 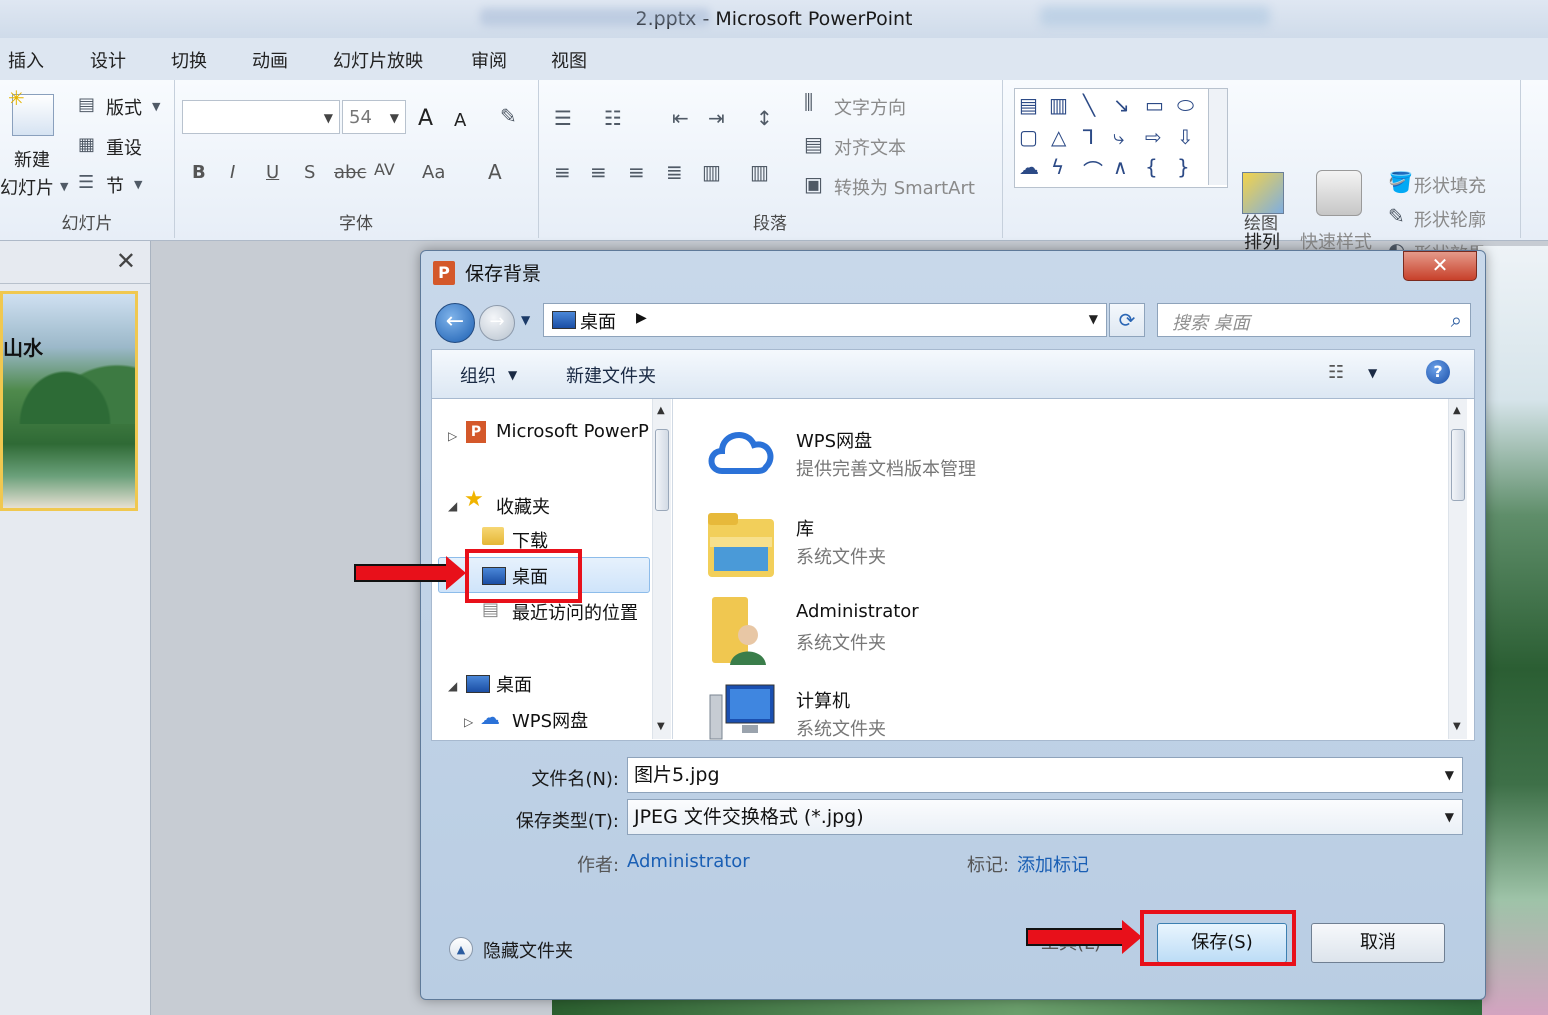 What do you see at coordinates (1089, 105) in the screenshot?
I see `line-shape-icon: ╲` at bounding box center [1089, 105].